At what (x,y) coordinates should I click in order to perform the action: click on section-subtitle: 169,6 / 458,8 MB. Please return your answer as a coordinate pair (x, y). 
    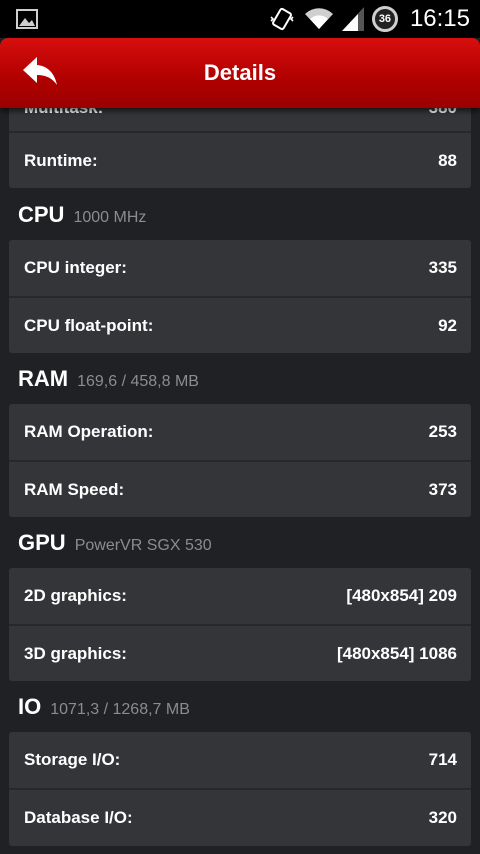
    Looking at the image, I should click on (138, 381).